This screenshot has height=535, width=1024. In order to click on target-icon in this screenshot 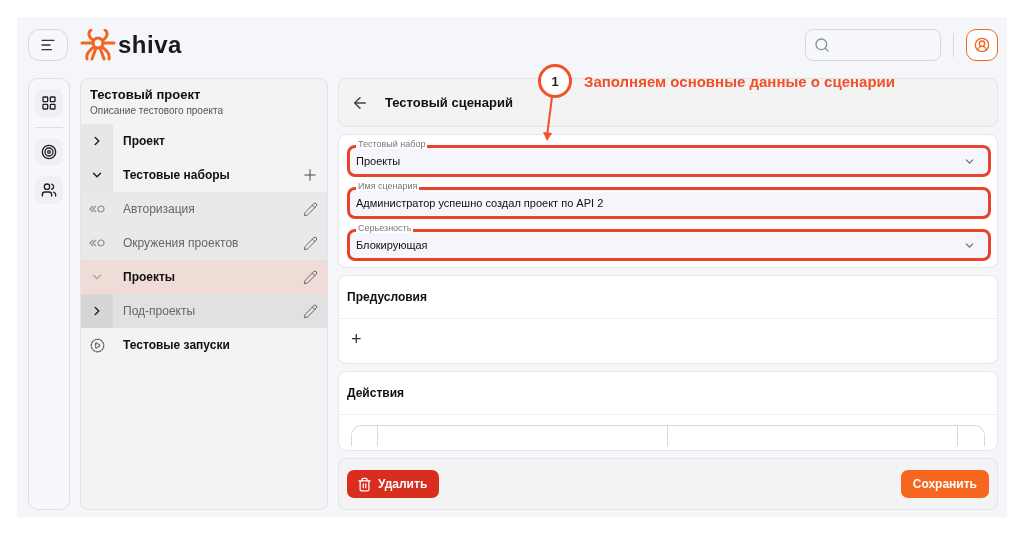, I will do `click(49, 152)`.